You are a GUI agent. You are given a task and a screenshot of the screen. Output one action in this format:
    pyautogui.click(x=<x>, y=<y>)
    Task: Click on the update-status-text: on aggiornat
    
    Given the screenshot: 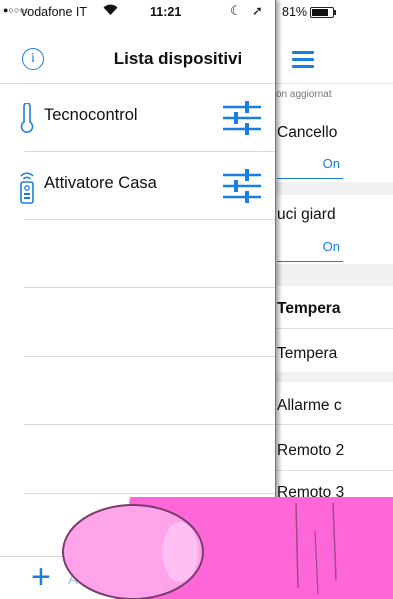 What is the action you would take?
    pyautogui.click(x=304, y=94)
    